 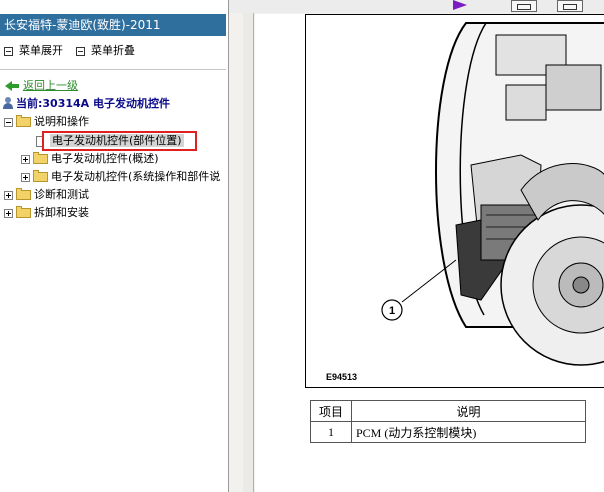 I want to click on tree-item-removal-installation: 拆卸和安装, so click(x=46, y=213).